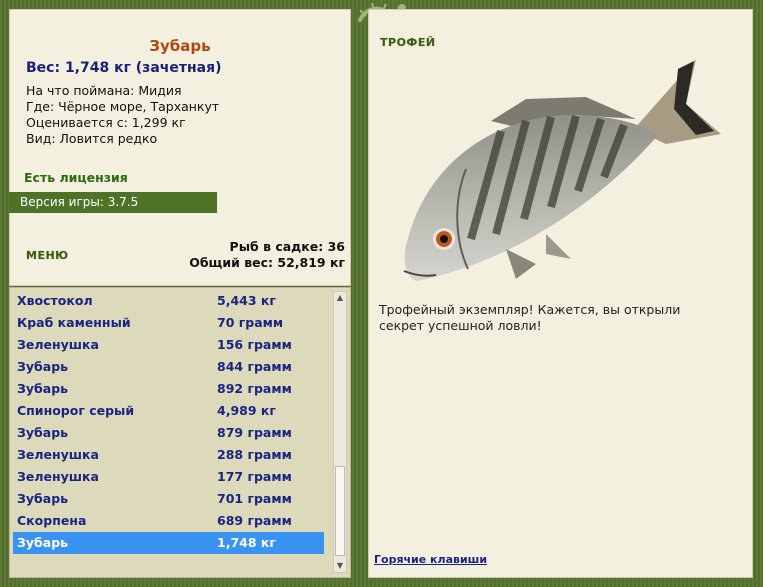  What do you see at coordinates (254, 454) in the screenshot?
I see `catch-fish-weight: 288 грамм` at bounding box center [254, 454].